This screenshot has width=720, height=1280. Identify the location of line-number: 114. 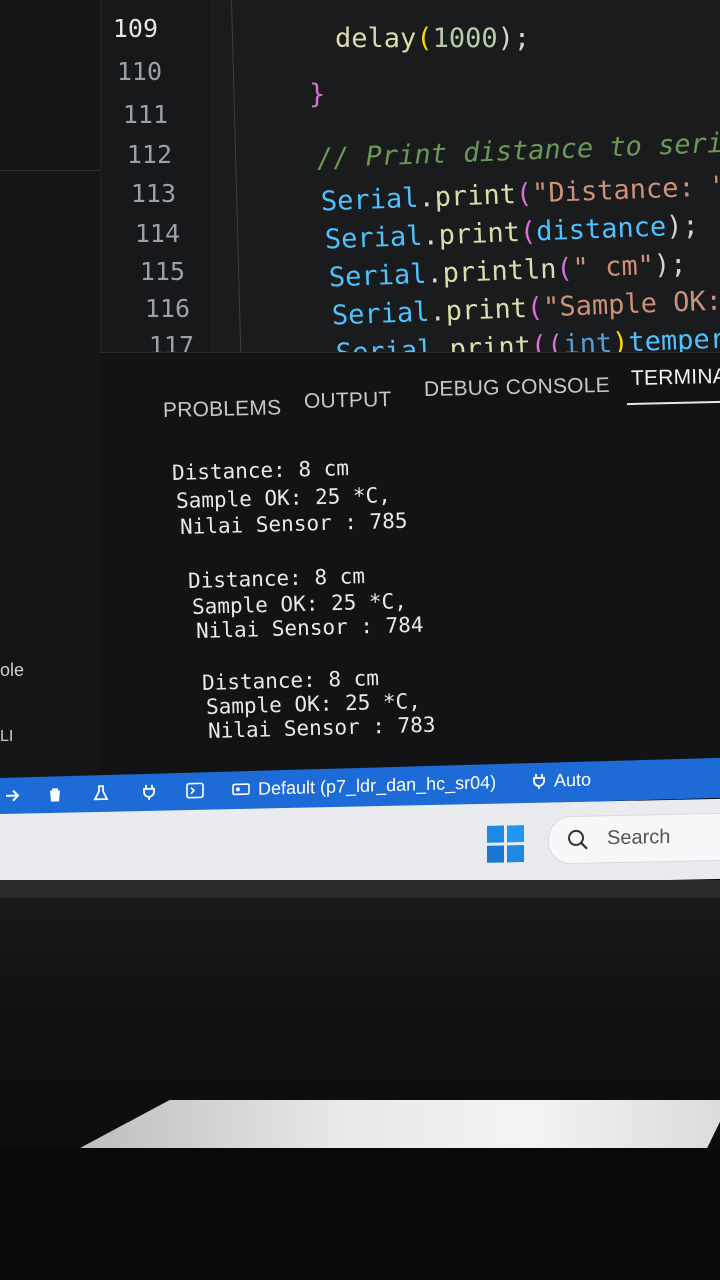
(157, 233).